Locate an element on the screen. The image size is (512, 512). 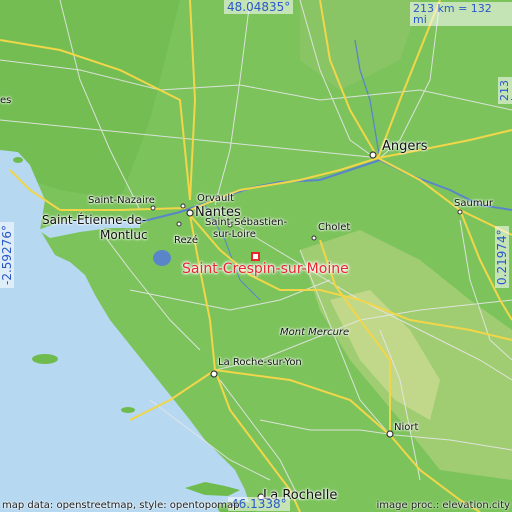
target-location-marker is located at coordinates (255, 256).